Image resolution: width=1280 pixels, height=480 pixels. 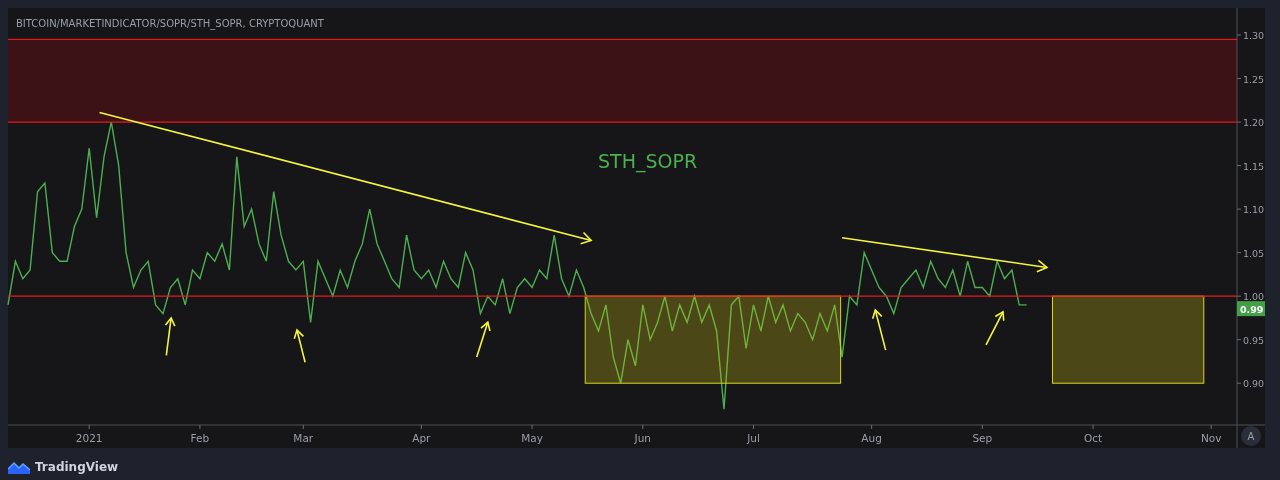 What do you see at coordinates (1211, 438) in the screenshot?
I see `axis-label: Nov` at bounding box center [1211, 438].